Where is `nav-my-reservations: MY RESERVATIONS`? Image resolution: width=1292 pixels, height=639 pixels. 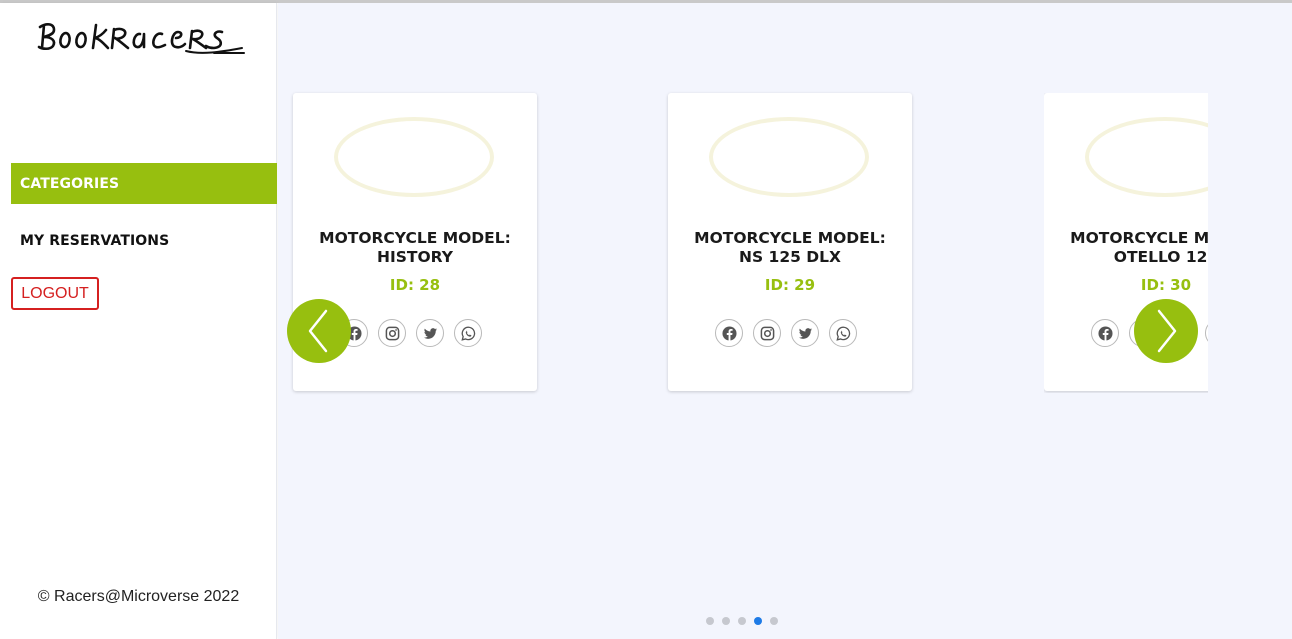 nav-my-reservations: MY RESERVATIONS is located at coordinates (144, 240).